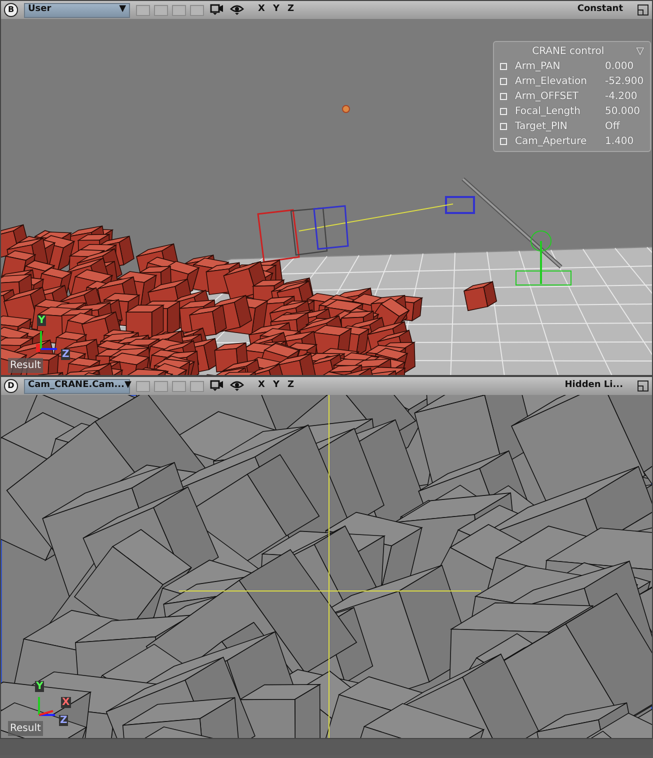 The width and height of the screenshot is (653, 758). What do you see at coordinates (551, 142) in the screenshot?
I see `parameter-name: Cam_Aperture` at bounding box center [551, 142].